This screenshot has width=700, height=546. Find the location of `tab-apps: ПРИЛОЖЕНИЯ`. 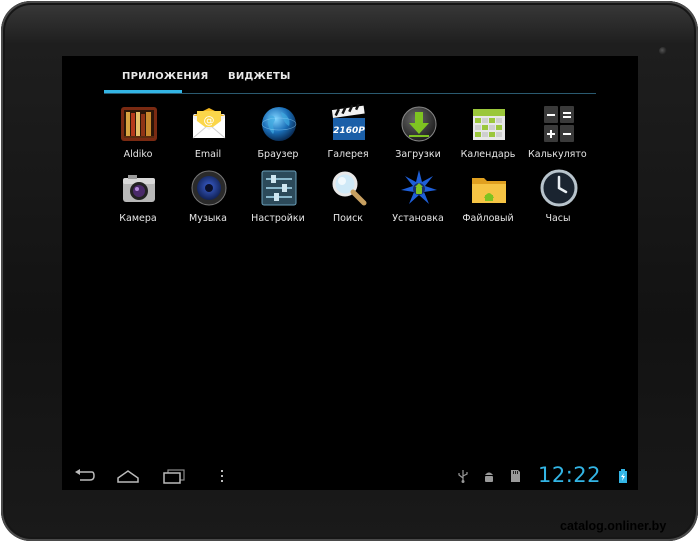

tab-apps: ПРИЛОЖЕНИЯ is located at coordinates (165, 80).